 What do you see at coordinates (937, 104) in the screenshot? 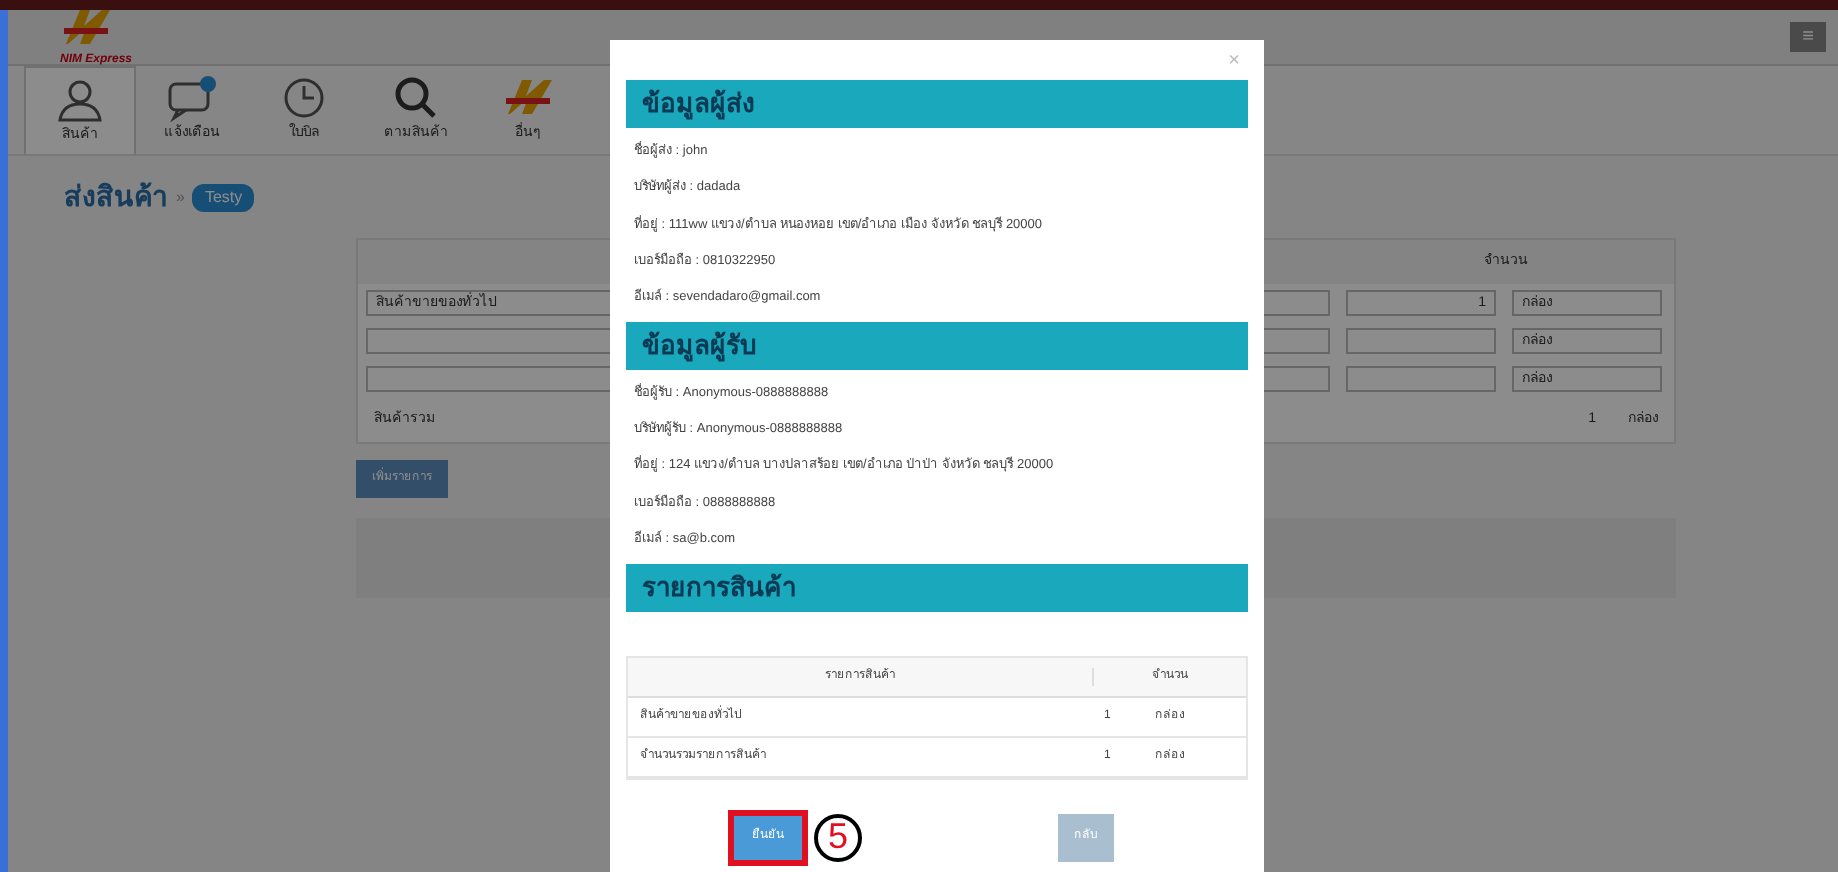
I see `section-header: ข้อมูลผู้ส่ง` at bounding box center [937, 104].